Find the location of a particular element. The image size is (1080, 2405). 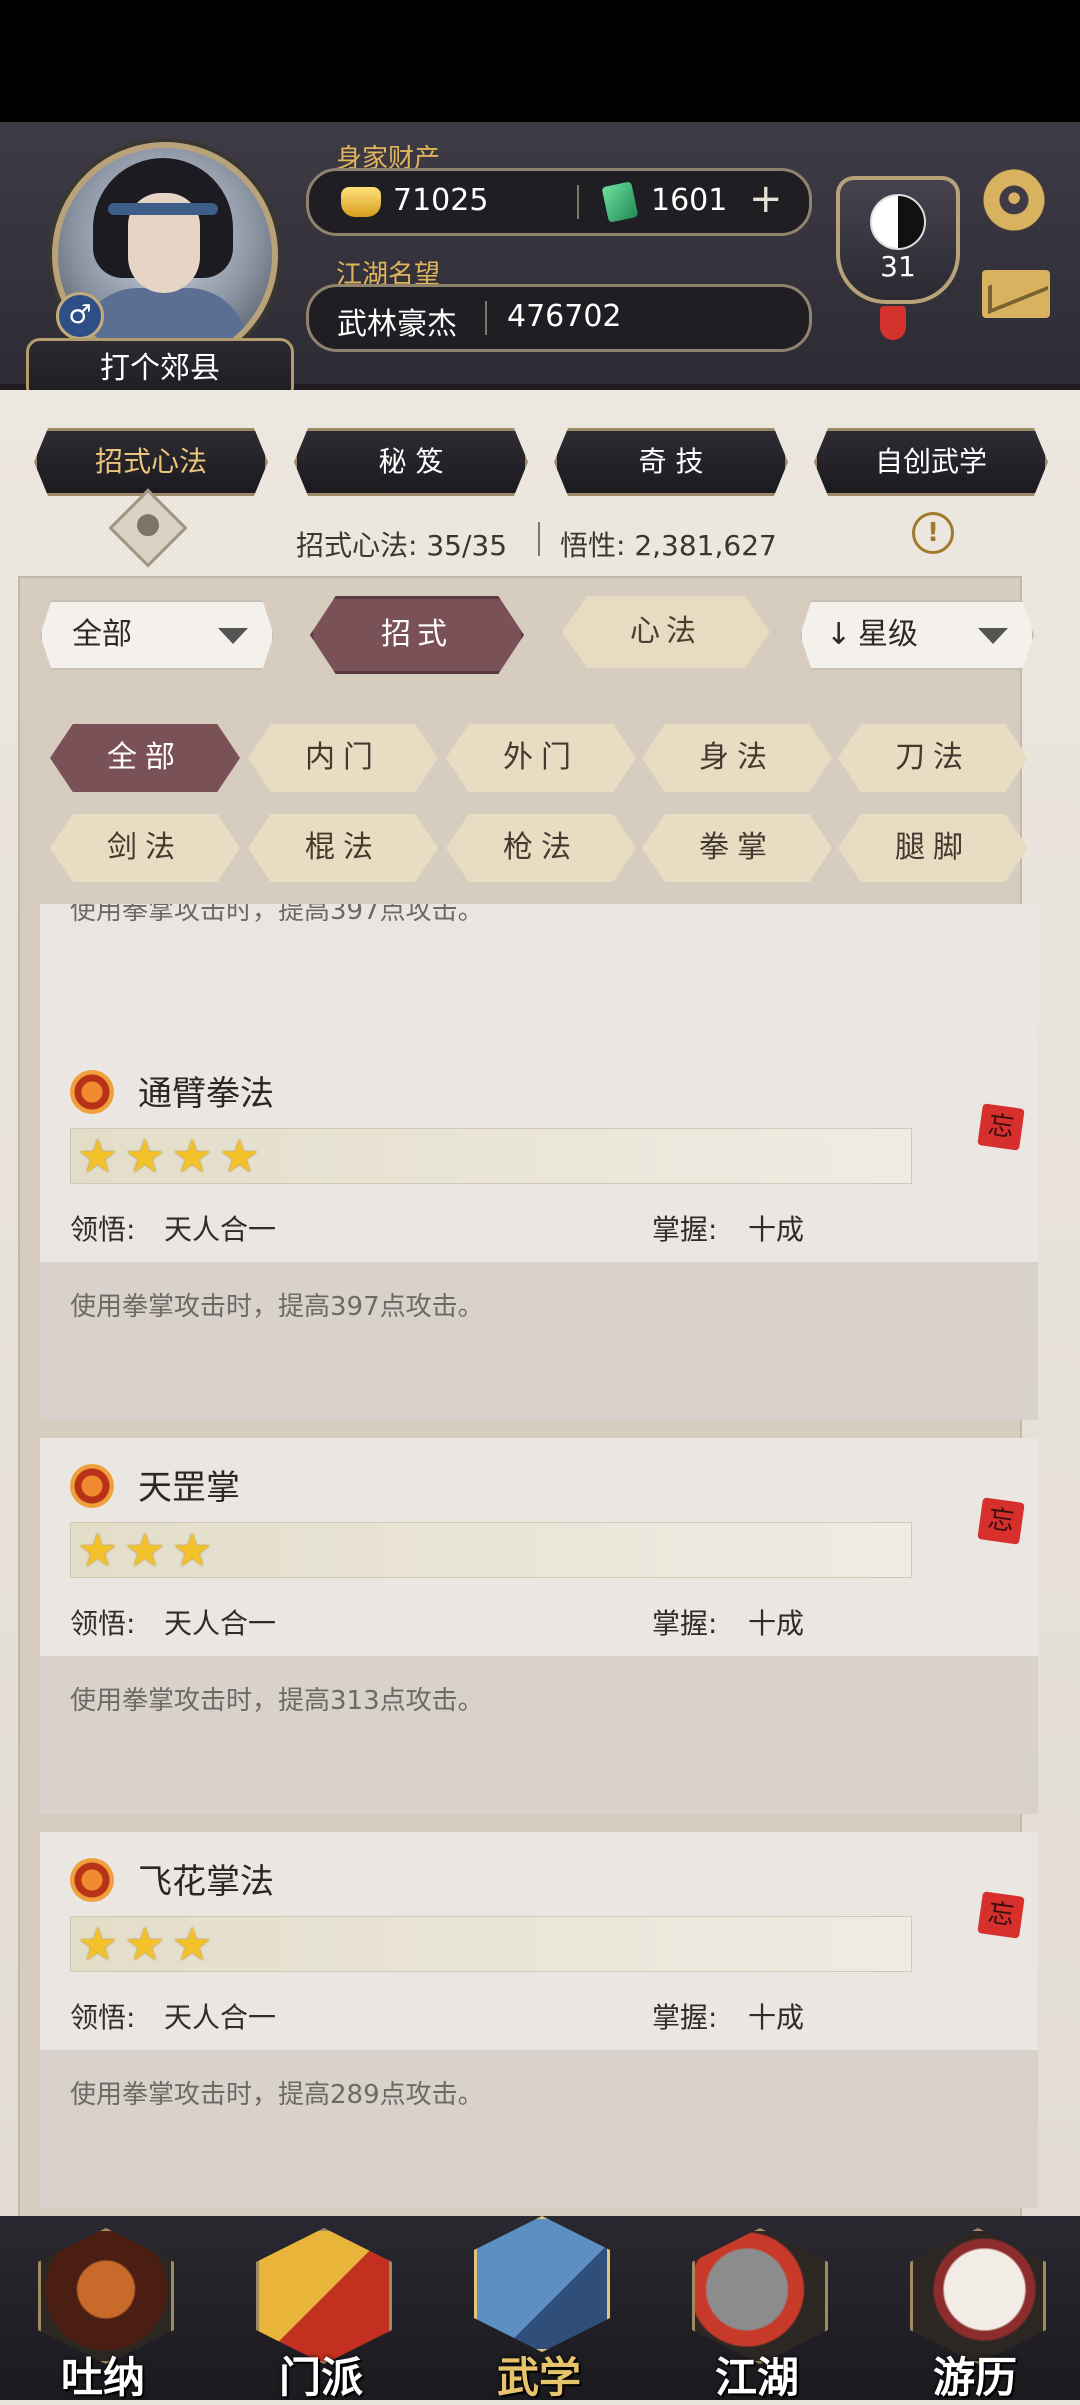

sort-select: ↓ 星级 is located at coordinates (917, 635).